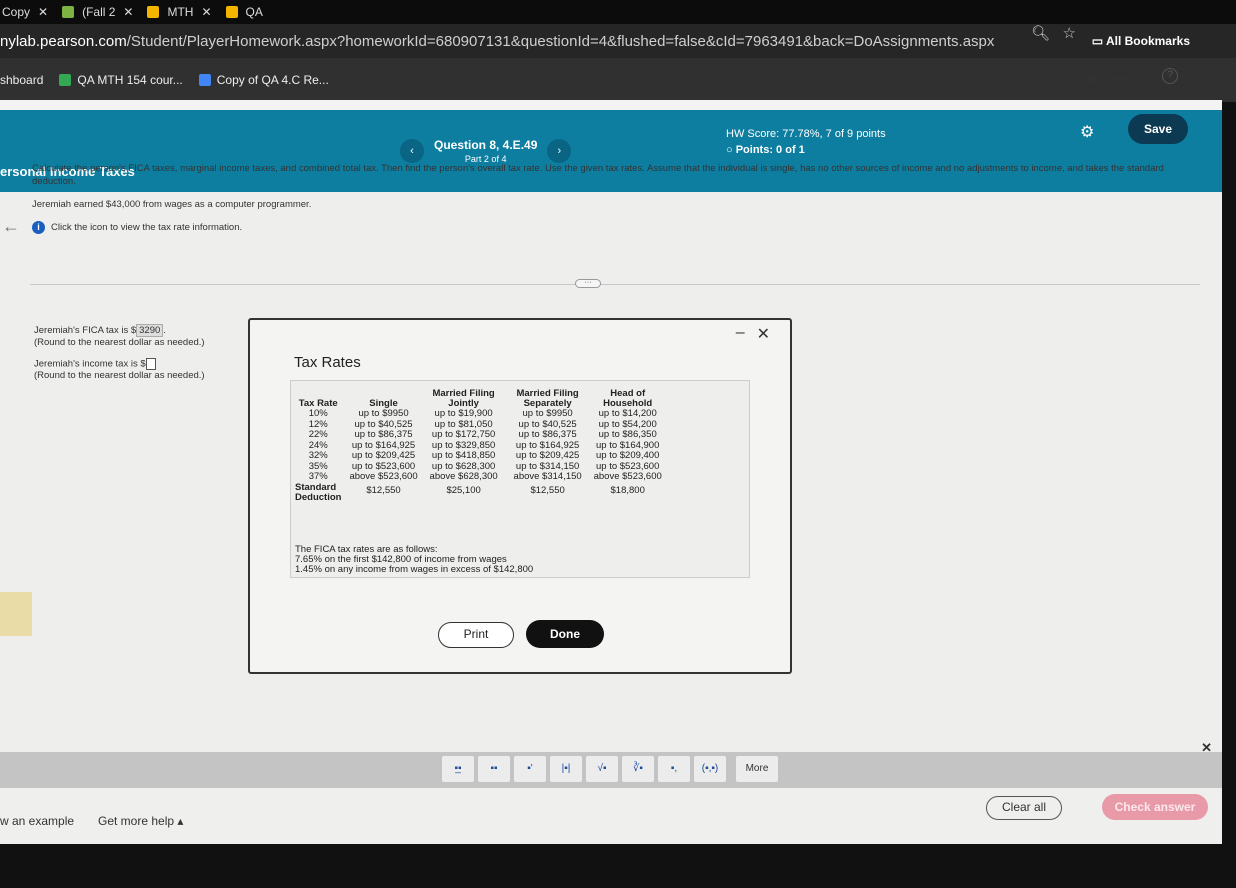 The width and height of the screenshot is (1236, 888). What do you see at coordinates (1155, 807) in the screenshot?
I see `check-answer-button: Check answer` at bounding box center [1155, 807].